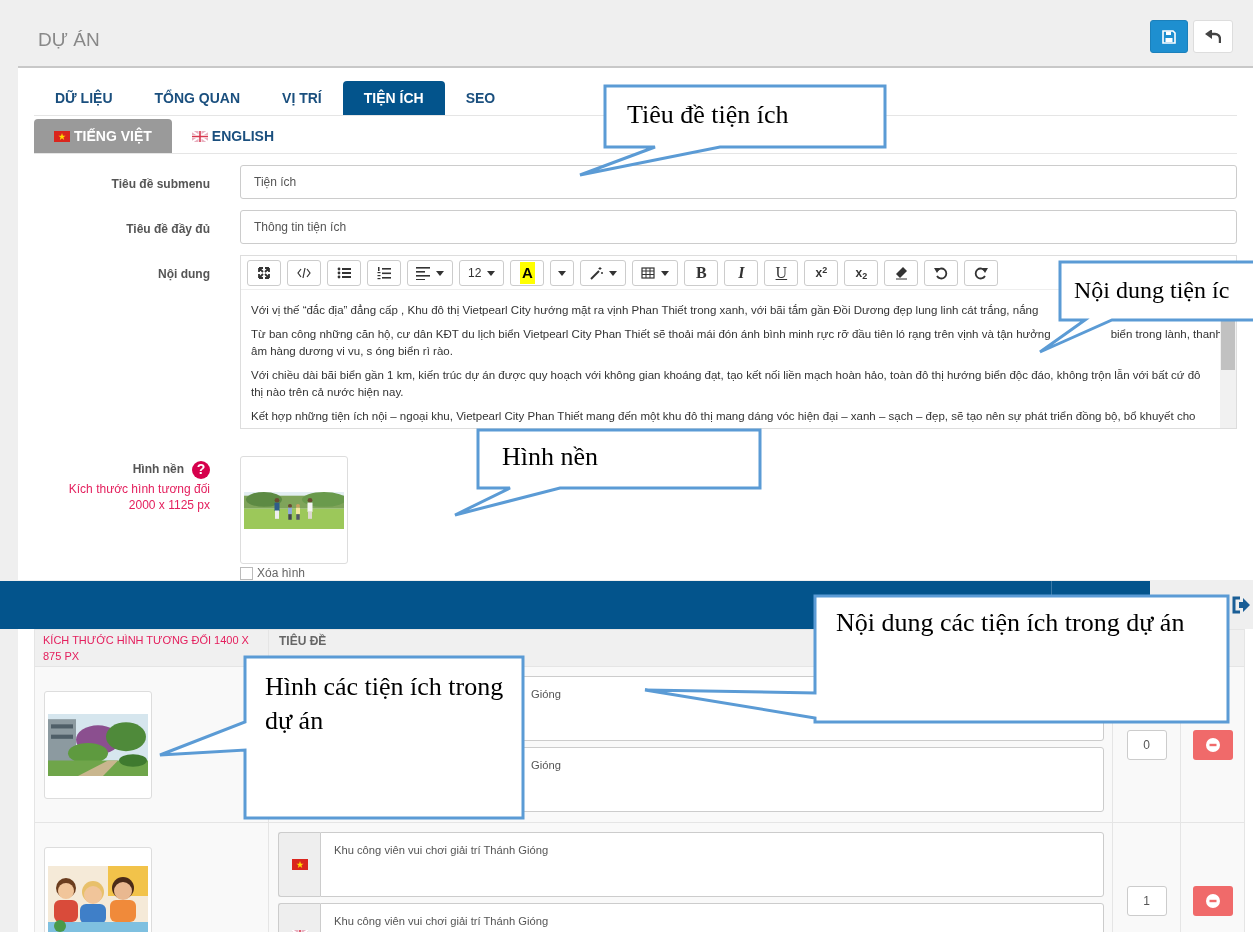 The image size is (1253, 932). Describe the element at coordinates (303, 641) in the screenshot. I see `column-header: TIÊU ĐỀ` at that location.